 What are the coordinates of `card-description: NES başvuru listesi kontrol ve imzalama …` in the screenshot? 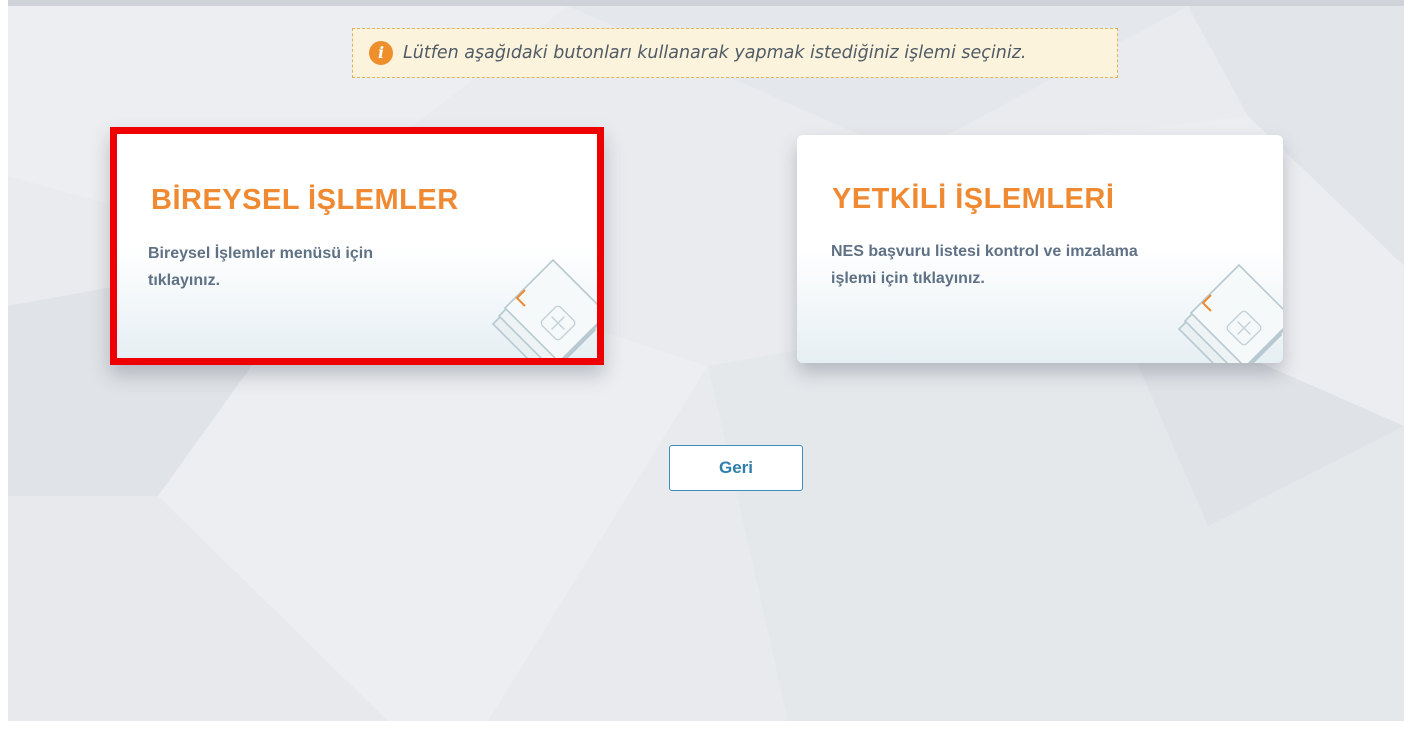 It's located at (984, 265).